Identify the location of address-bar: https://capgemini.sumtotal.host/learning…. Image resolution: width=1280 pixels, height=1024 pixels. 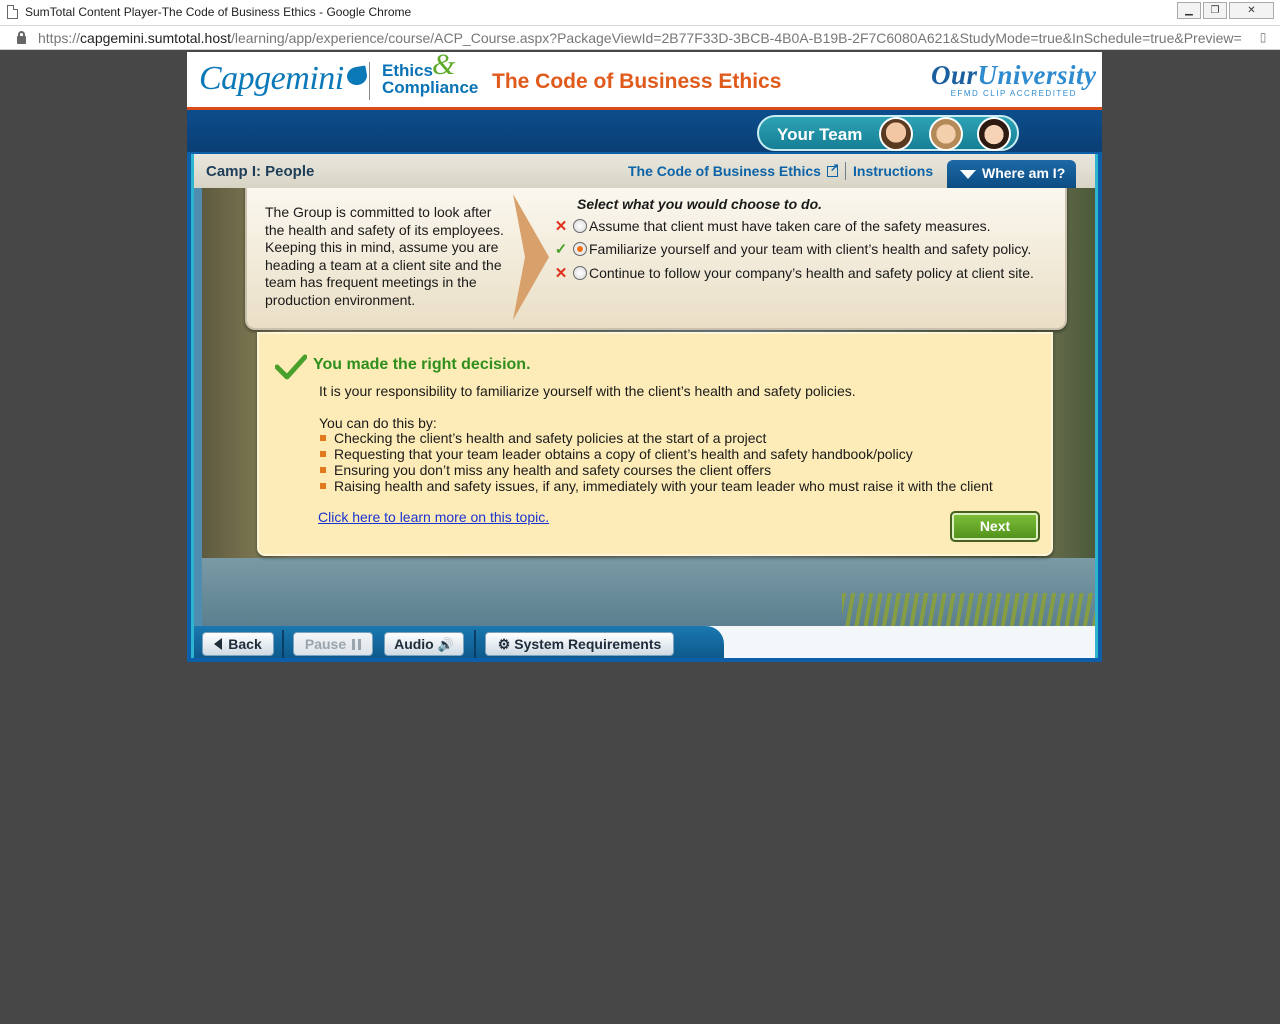
(640, 38).